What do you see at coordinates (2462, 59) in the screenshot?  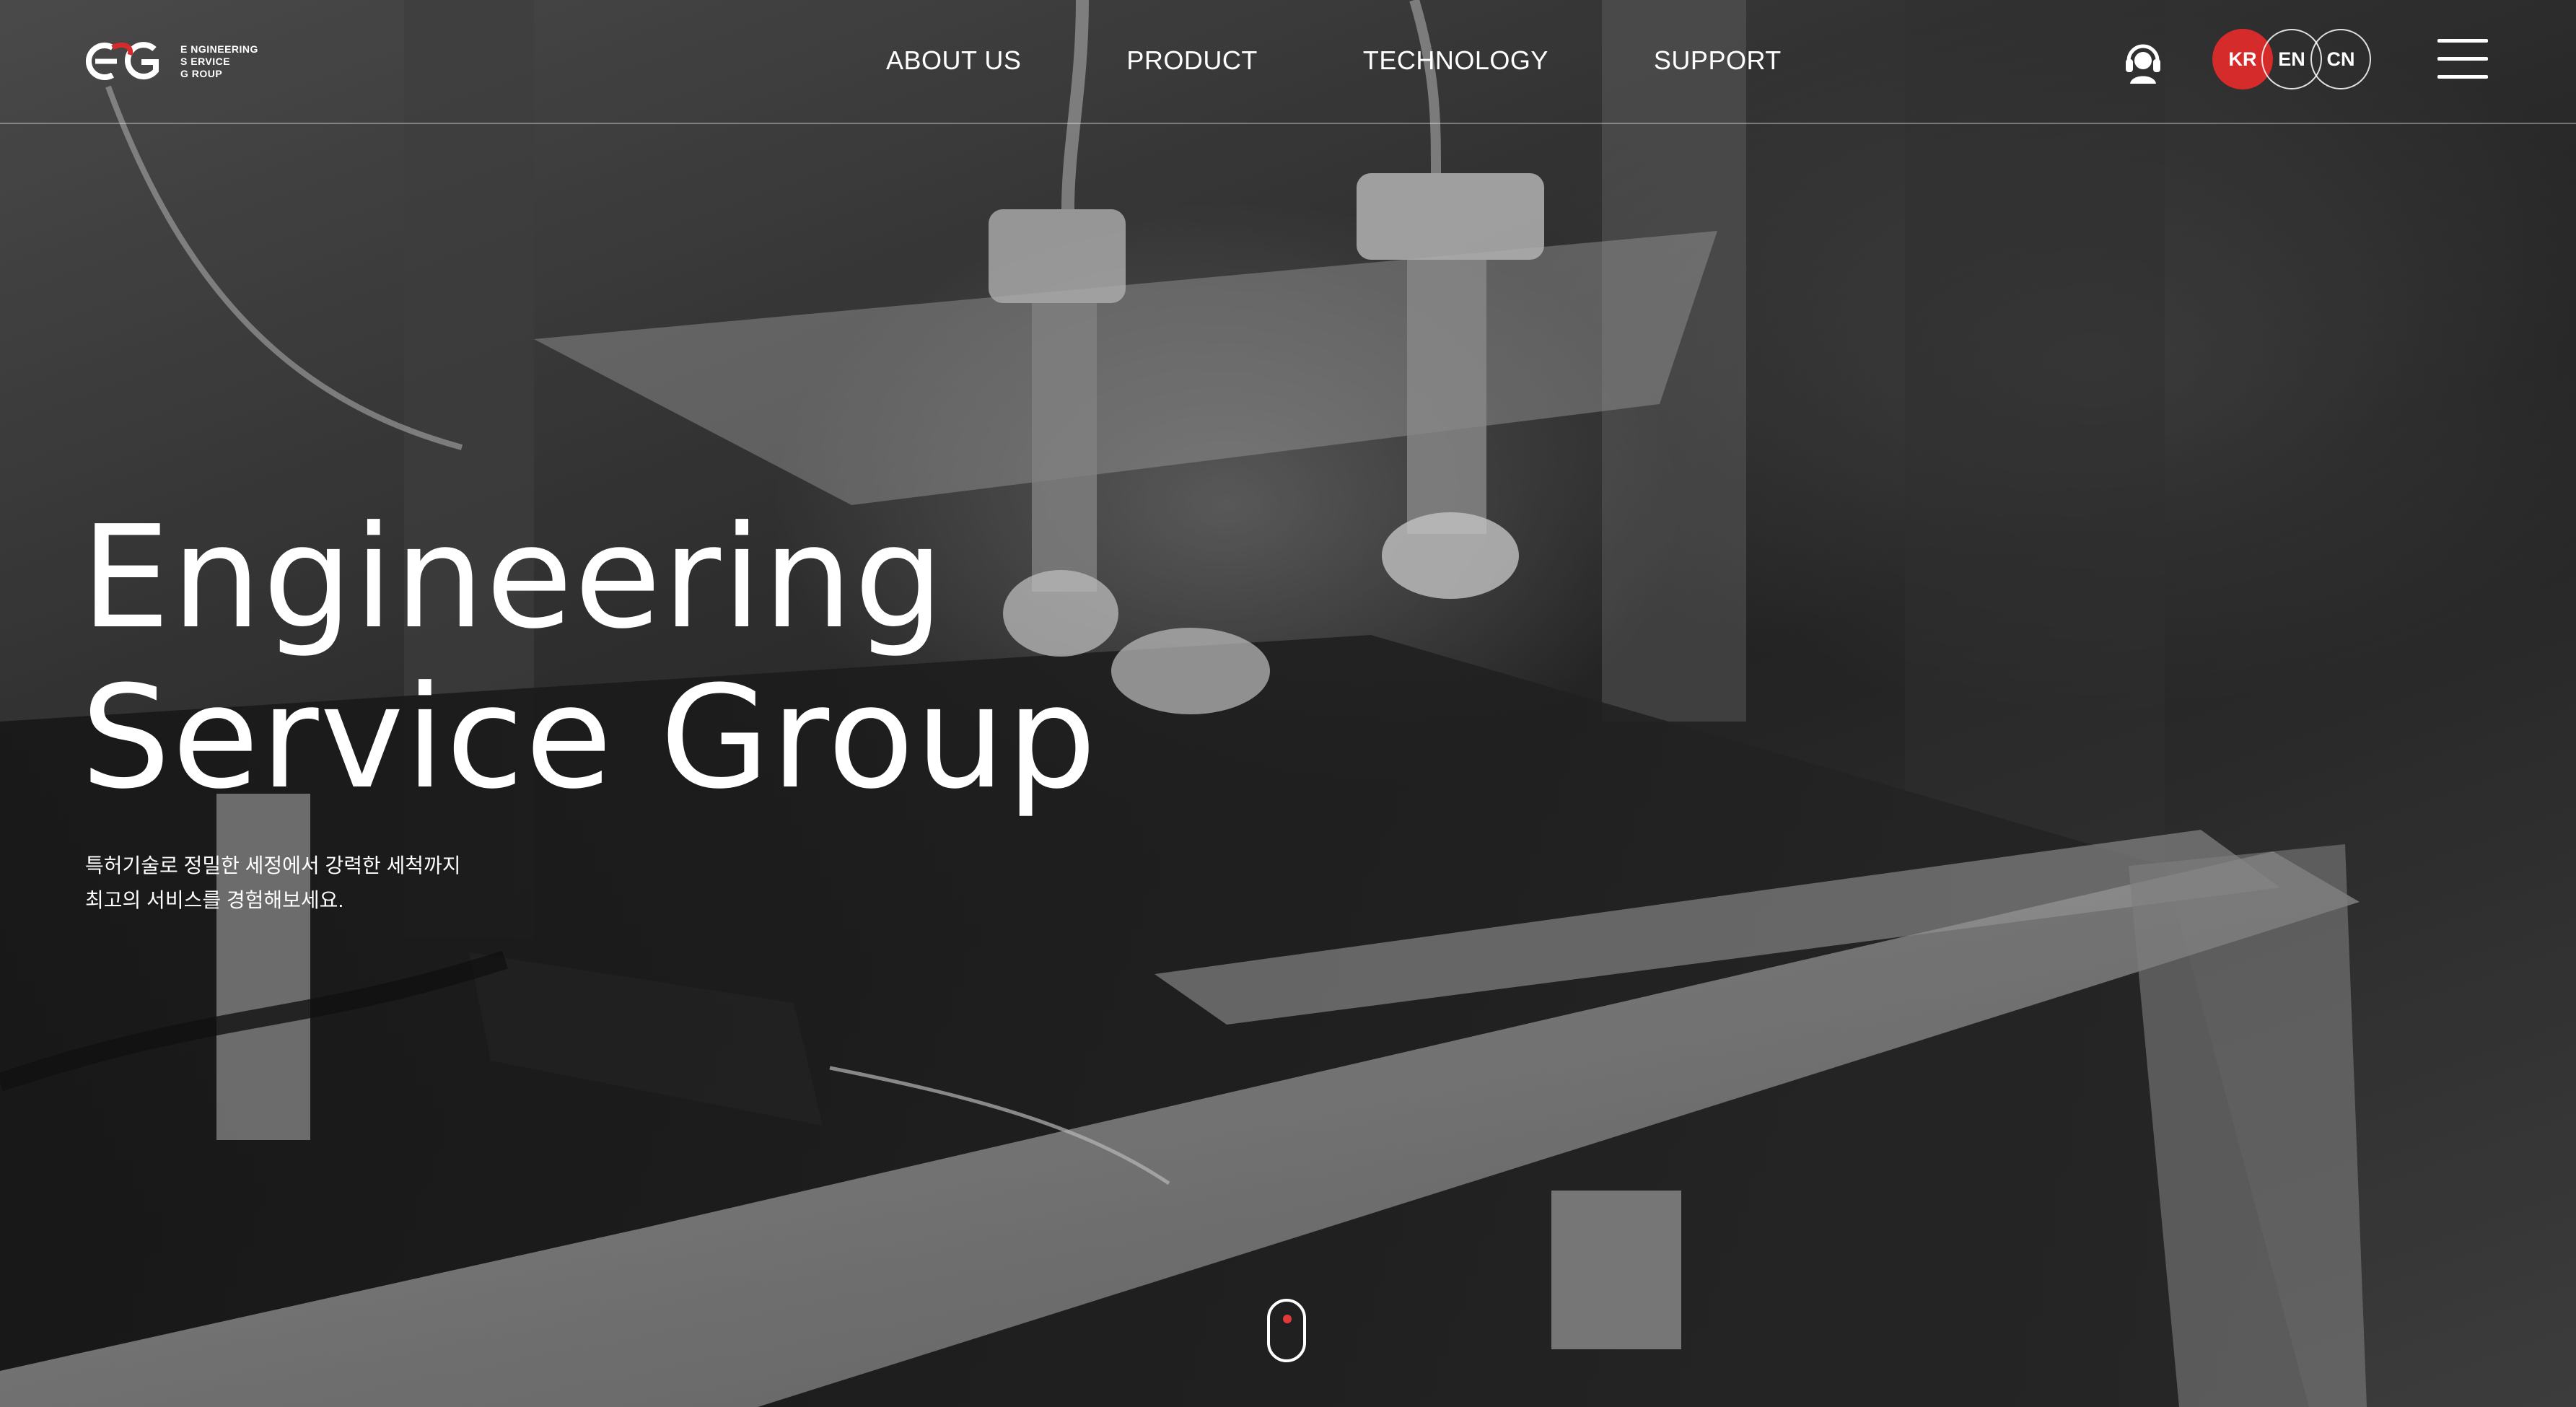 I see `hamburger-menu-icon` at bounding box center [2462, 59].